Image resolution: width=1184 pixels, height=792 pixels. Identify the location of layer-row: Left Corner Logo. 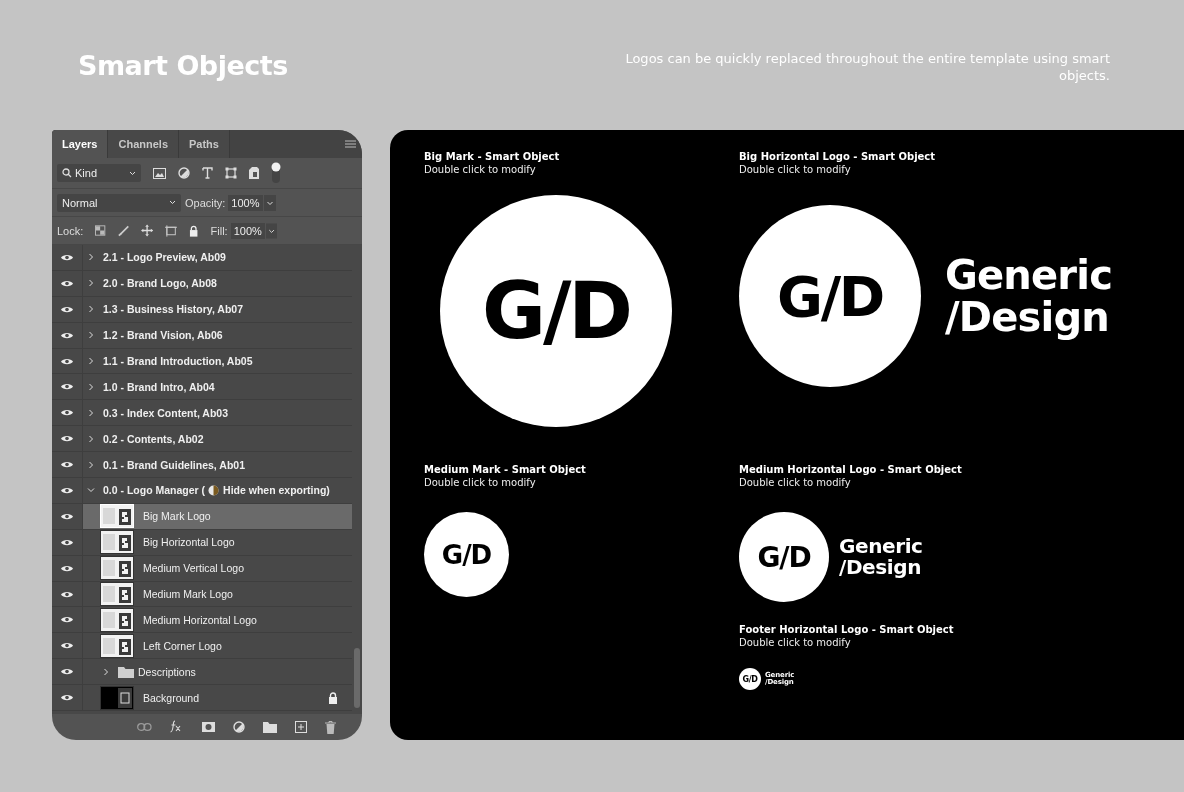
(202, 646).